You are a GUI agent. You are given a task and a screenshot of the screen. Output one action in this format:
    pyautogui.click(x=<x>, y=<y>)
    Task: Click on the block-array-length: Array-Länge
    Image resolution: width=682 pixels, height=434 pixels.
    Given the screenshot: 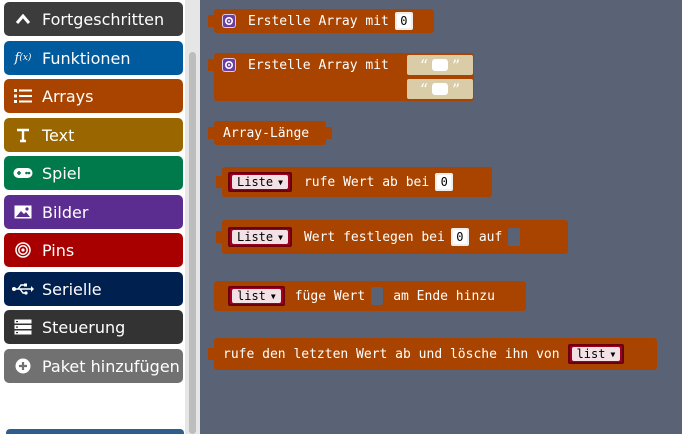 What is the action you would take?
    pyautogui.click(x=270, y=133)
    